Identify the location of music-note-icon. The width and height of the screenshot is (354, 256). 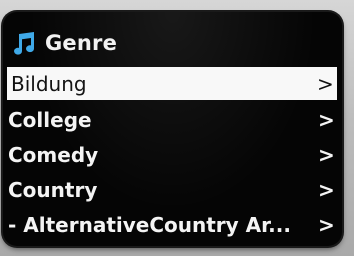
(24, 43).